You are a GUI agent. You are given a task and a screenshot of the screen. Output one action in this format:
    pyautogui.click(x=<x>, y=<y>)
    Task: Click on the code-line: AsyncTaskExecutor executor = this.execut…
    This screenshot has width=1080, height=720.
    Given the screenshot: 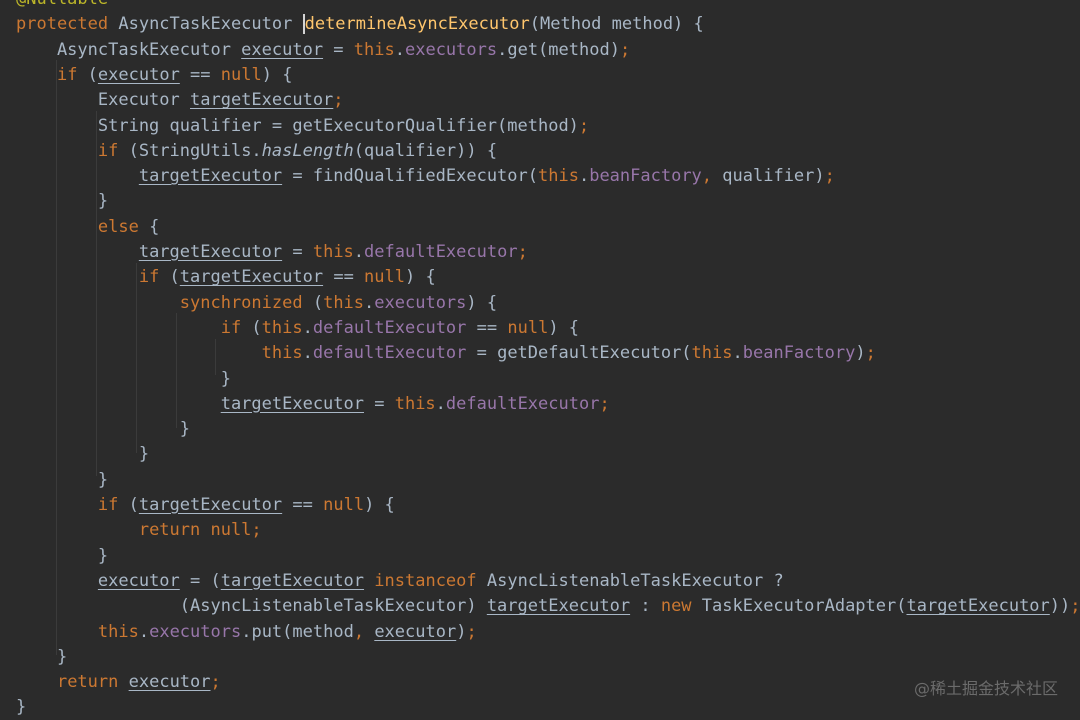 What is the action you would take?
    pyautogui.click(x=323, y=50)
    